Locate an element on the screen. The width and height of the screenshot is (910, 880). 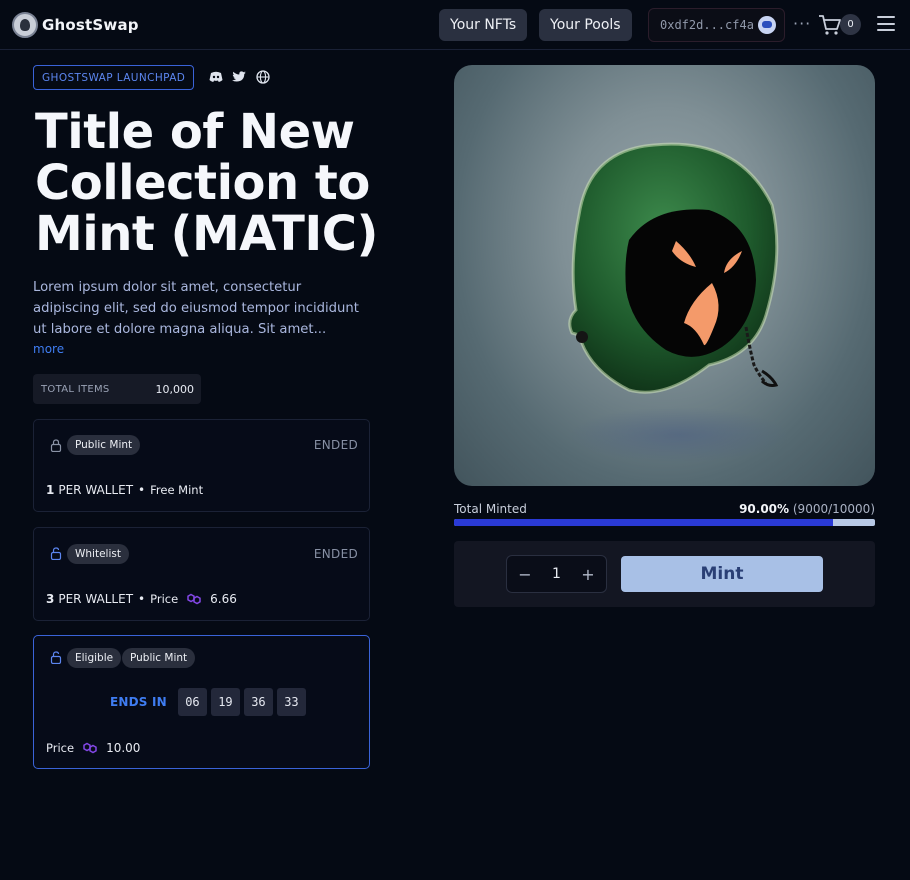
phase-price-value: 6.66 is located at coordinates (223, 599).